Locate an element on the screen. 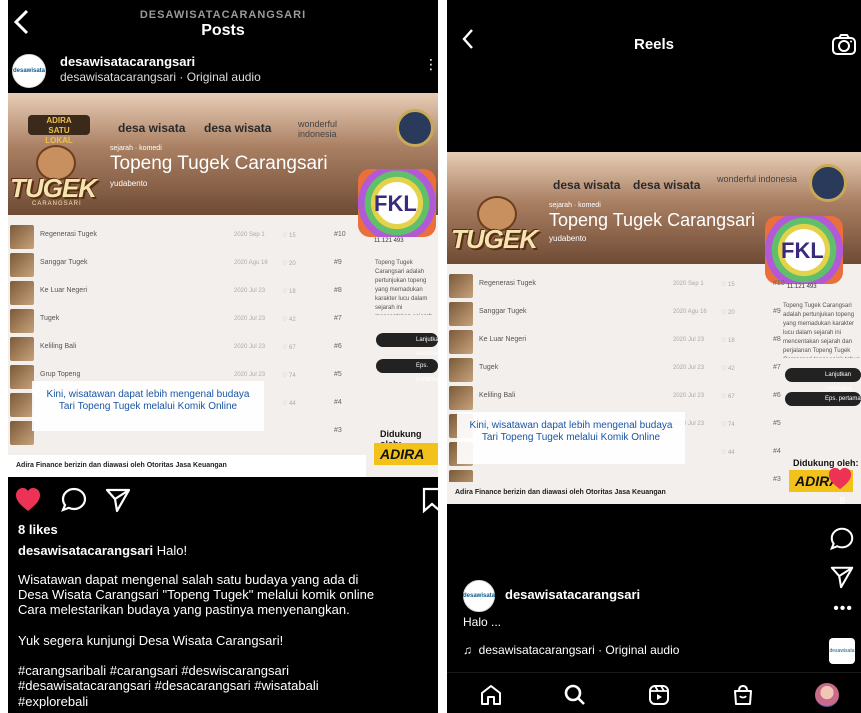 The height and width of the screenshot is (713, 861). post-username: desawisatacarangsari is located at coordinates (127, 61).